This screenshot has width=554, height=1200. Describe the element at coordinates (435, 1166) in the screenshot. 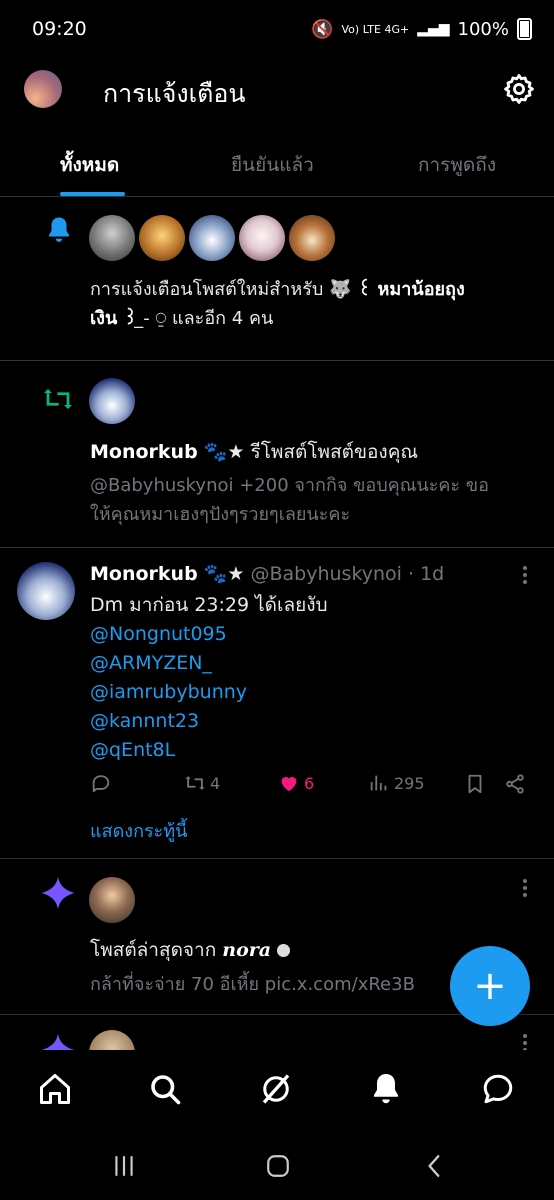

I see `back-icon` at that location.